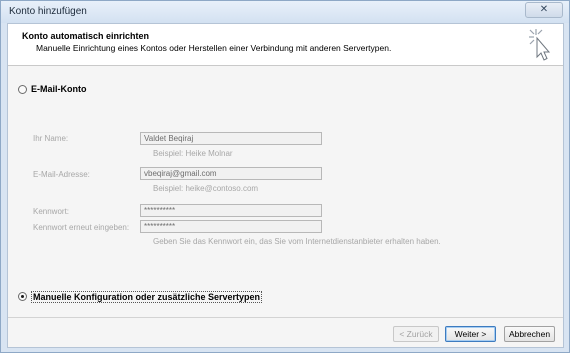 This screenshot has height=353, width=570. What do you see at coordinates (416, 334) in the screenshot?
I see `back-button: < Zurück` at bounding box center [416, 334].